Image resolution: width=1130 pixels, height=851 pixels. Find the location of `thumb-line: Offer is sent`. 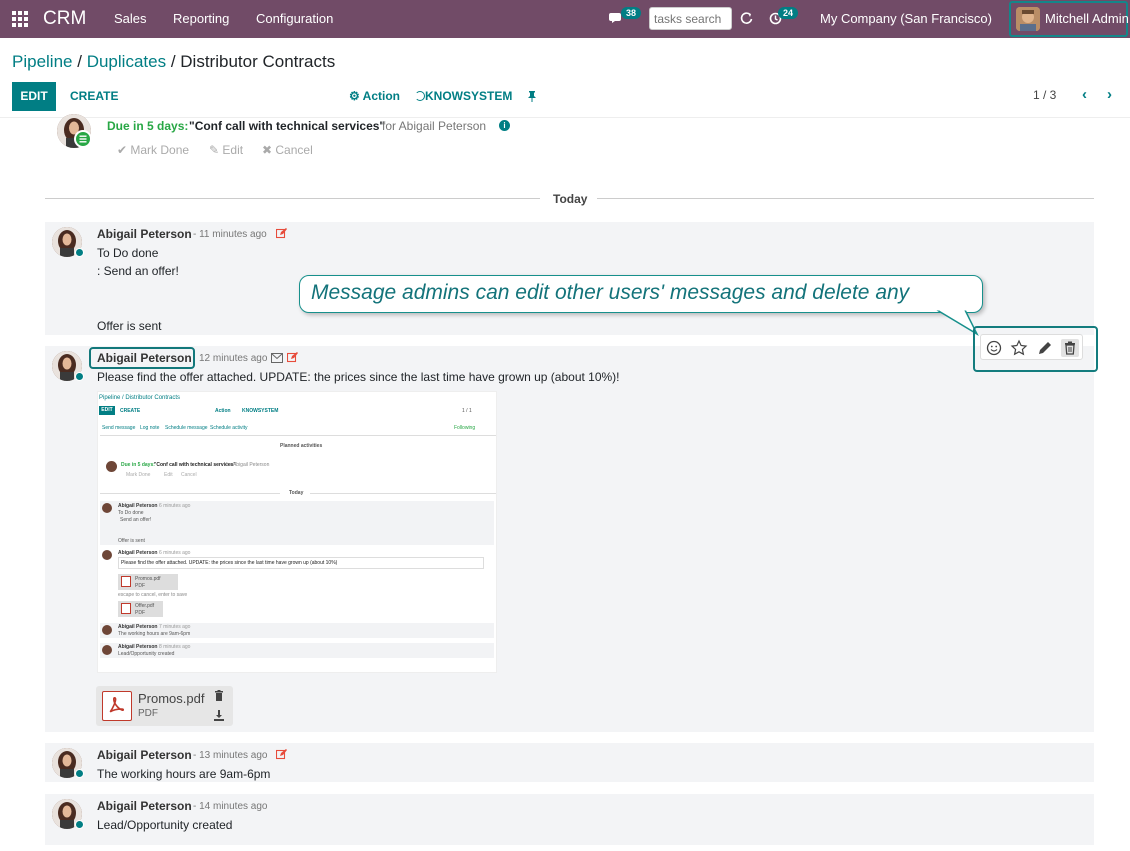

thumb-line: Offer is sent is located at coordinates (131, 541).